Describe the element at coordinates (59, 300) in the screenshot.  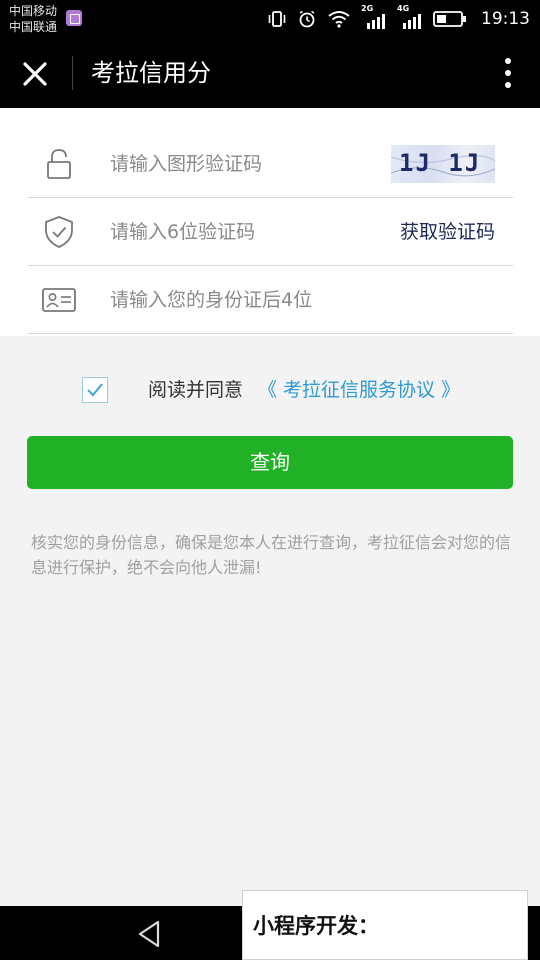
I see `id-card-icon` at that location.